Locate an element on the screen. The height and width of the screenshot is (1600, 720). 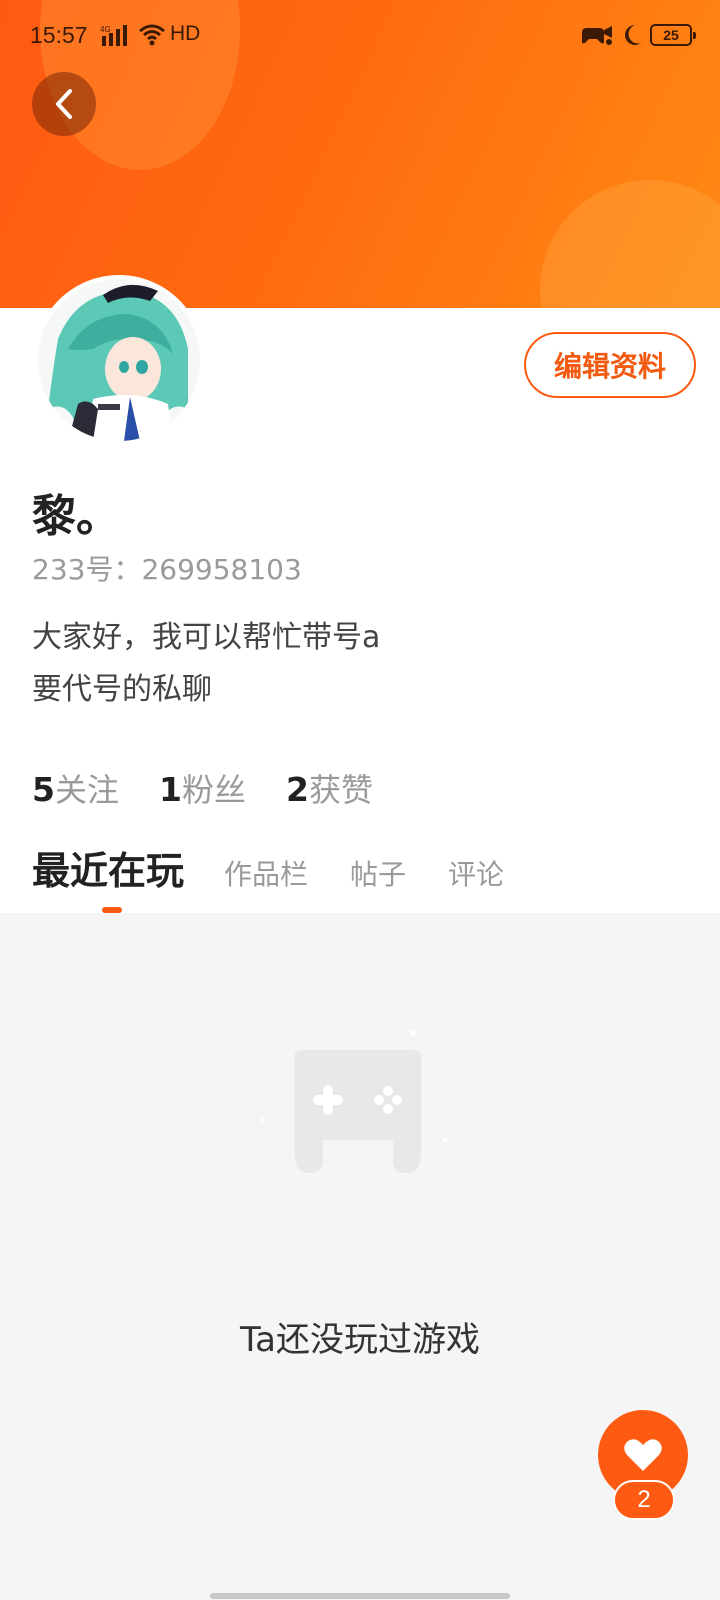
status-time: 15:57 is located at coordinates (59, 35).